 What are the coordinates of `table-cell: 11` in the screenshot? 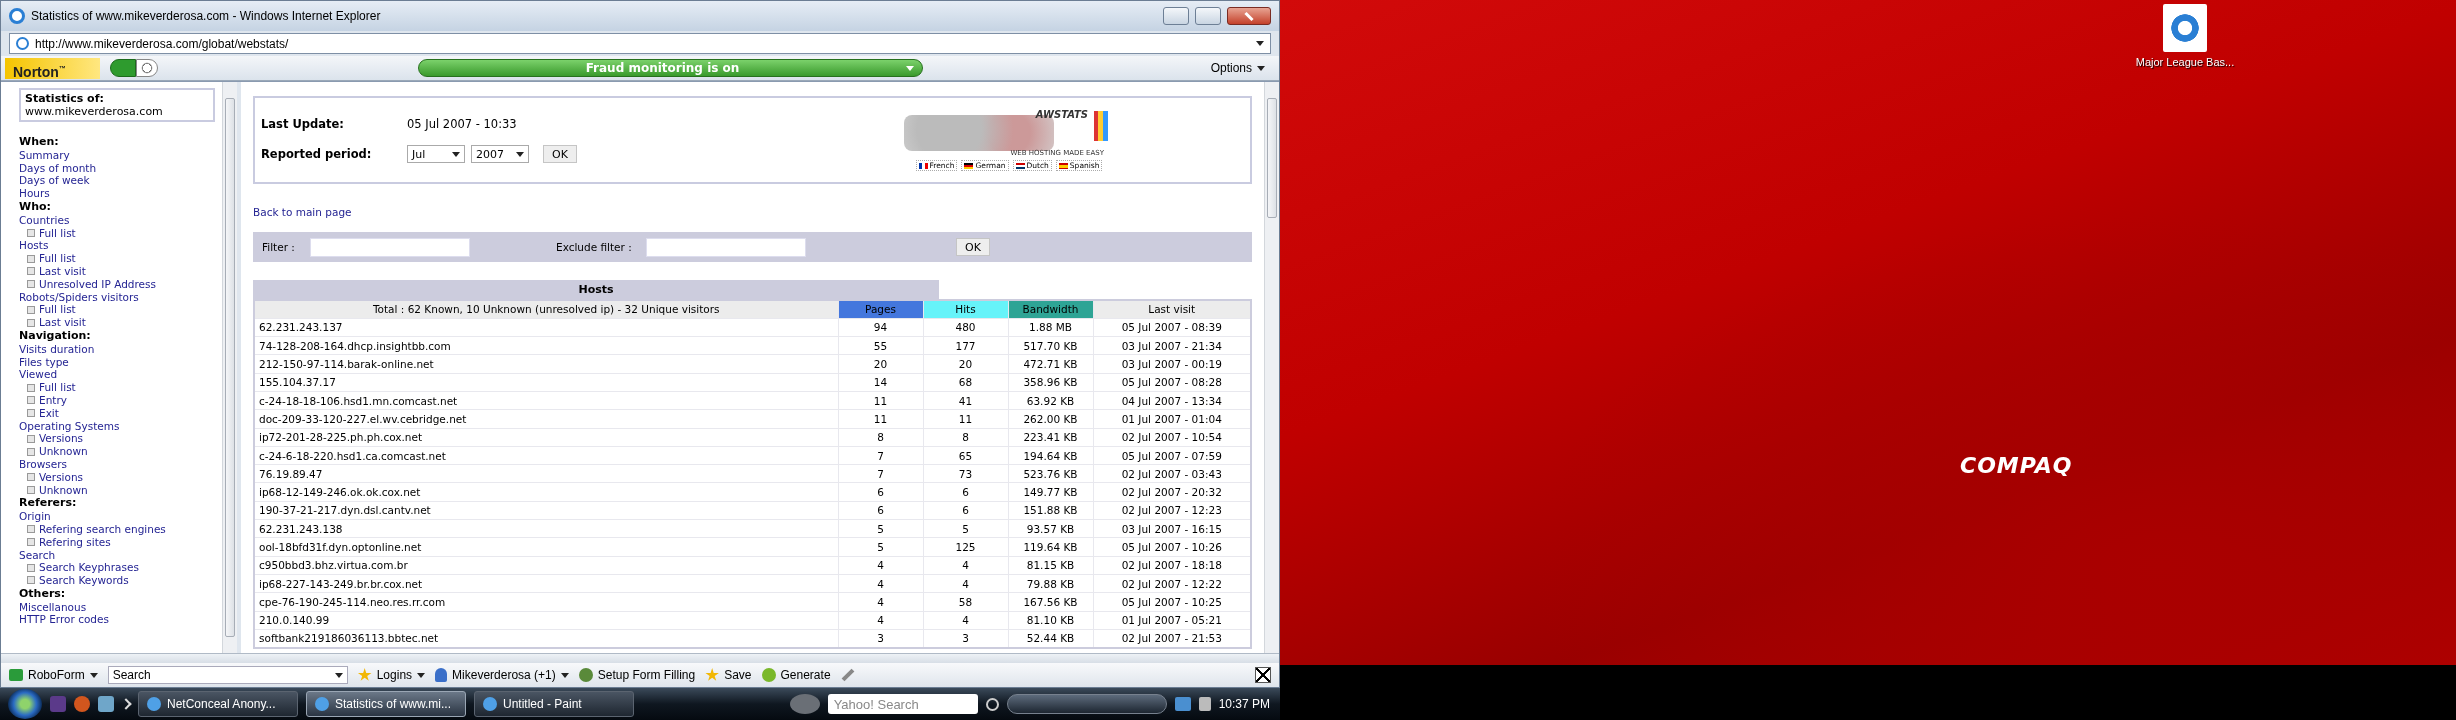 It's located at (965, 419).